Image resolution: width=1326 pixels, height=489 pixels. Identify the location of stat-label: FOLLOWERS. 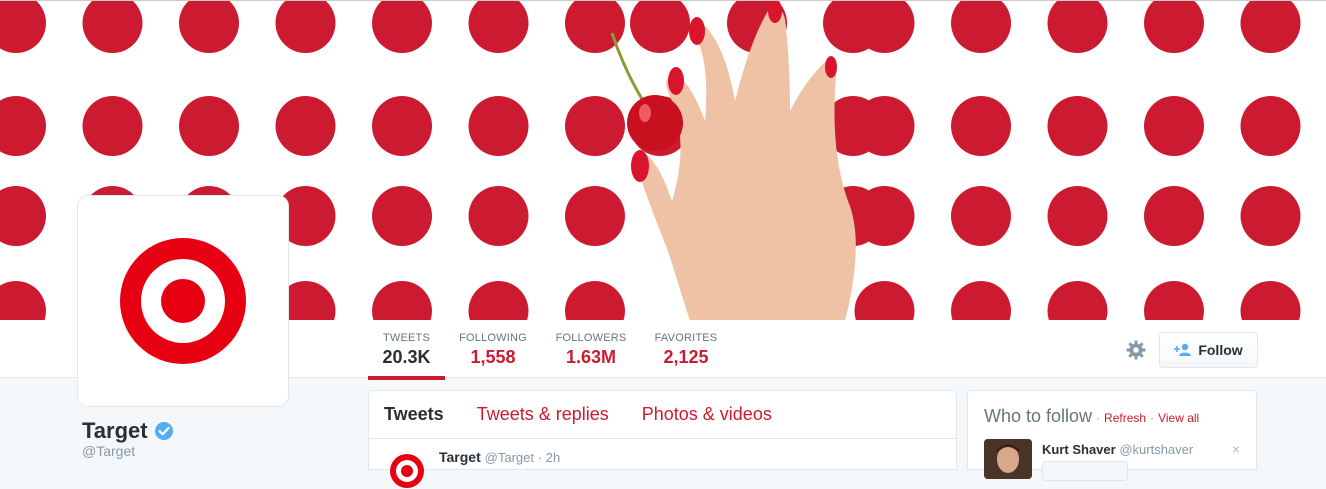
(591, 338).